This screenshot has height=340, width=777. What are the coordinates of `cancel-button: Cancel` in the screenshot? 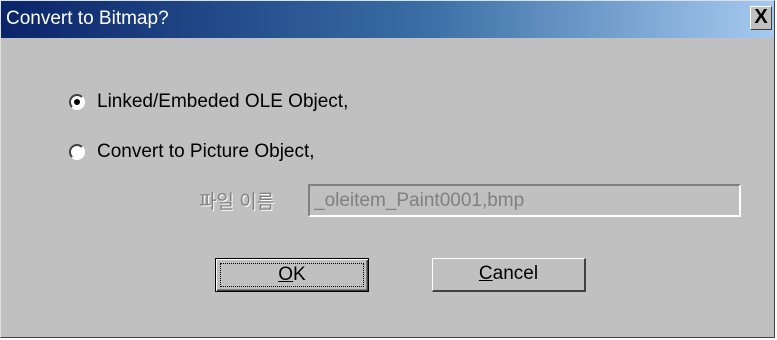 It's located at (509, 275).